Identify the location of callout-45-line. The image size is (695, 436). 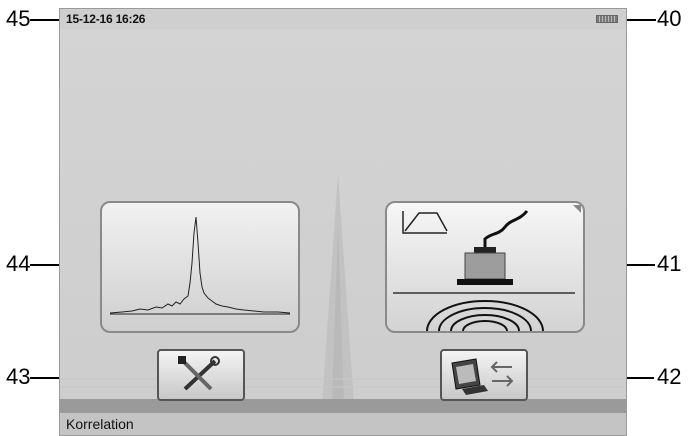
(46, 20).